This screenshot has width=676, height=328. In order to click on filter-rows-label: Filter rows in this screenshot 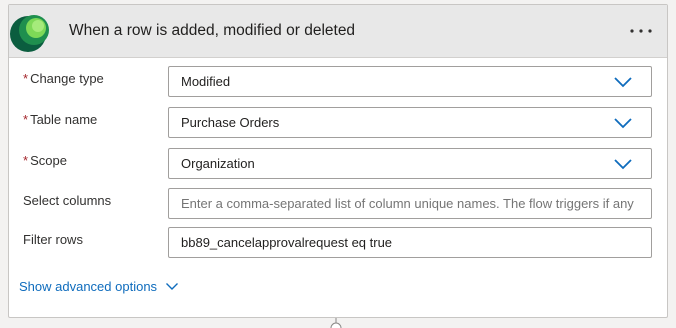, I will do `click(53, 239)`.